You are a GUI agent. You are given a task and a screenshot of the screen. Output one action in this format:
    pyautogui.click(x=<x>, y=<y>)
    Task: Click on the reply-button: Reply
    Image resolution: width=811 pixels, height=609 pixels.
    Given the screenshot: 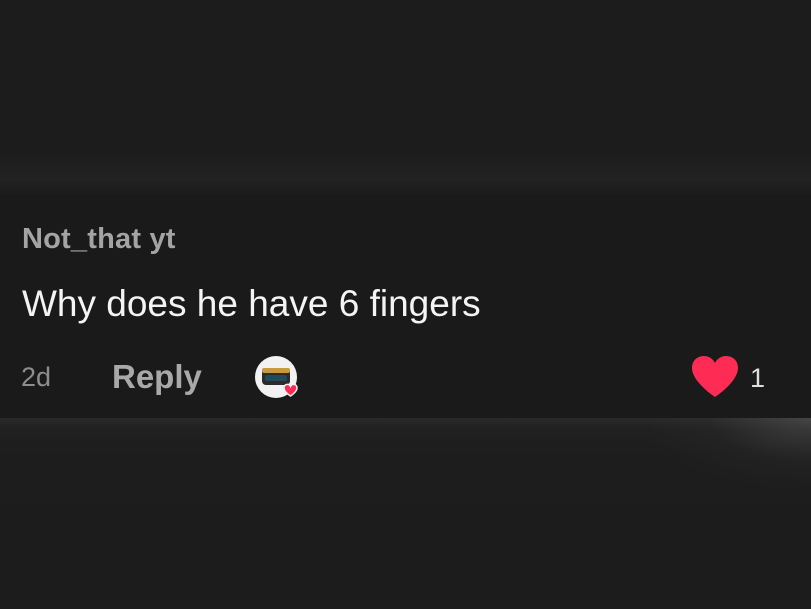 What is the action you would take?
    pyautogui.click(x=157, y=377)
    